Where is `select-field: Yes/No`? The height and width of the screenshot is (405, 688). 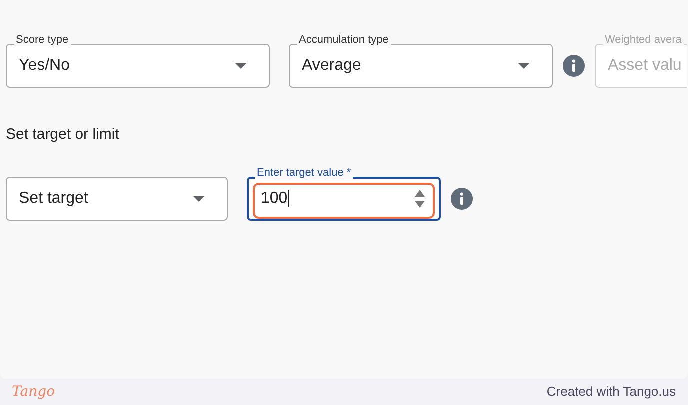 select-field: Yes/No is located at coordinates (138, 66).